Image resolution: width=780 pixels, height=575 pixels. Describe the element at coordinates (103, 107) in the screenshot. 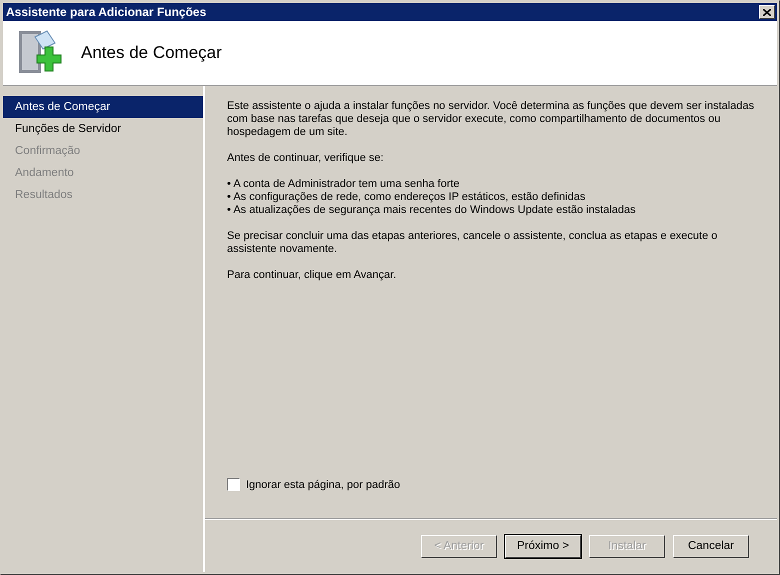

I see `sidebar-item: Antes de Começar` at that location.